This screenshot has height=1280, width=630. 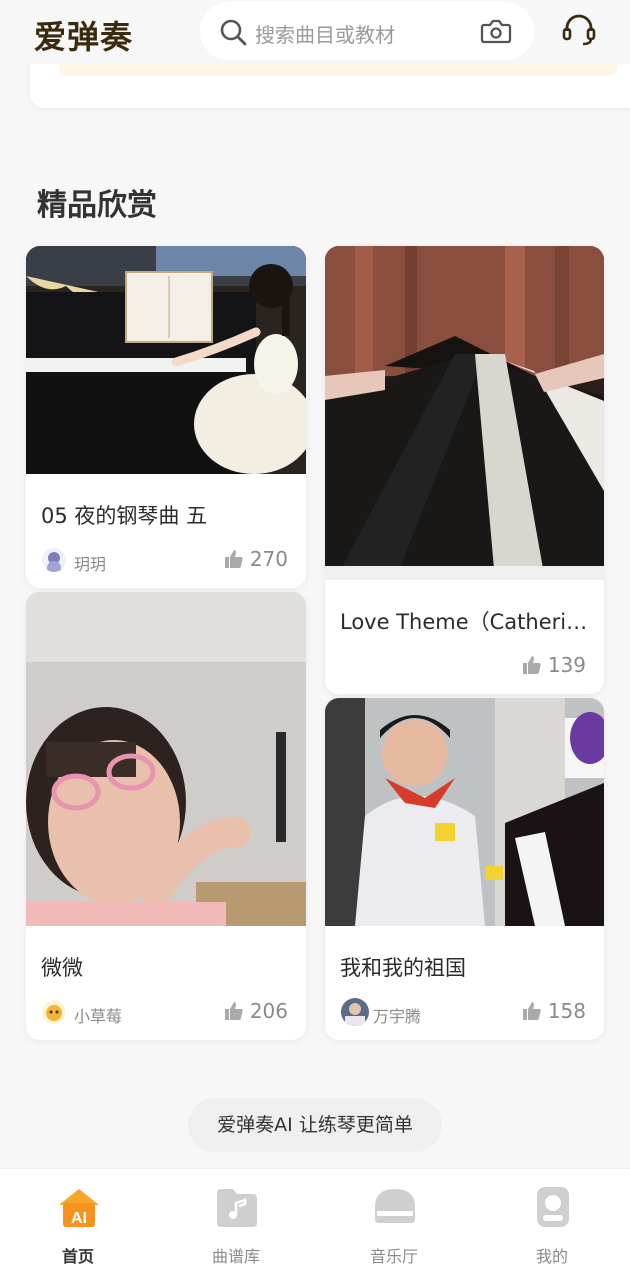 I want to click on like-count-value: 206, so click(x=268, y=1011).